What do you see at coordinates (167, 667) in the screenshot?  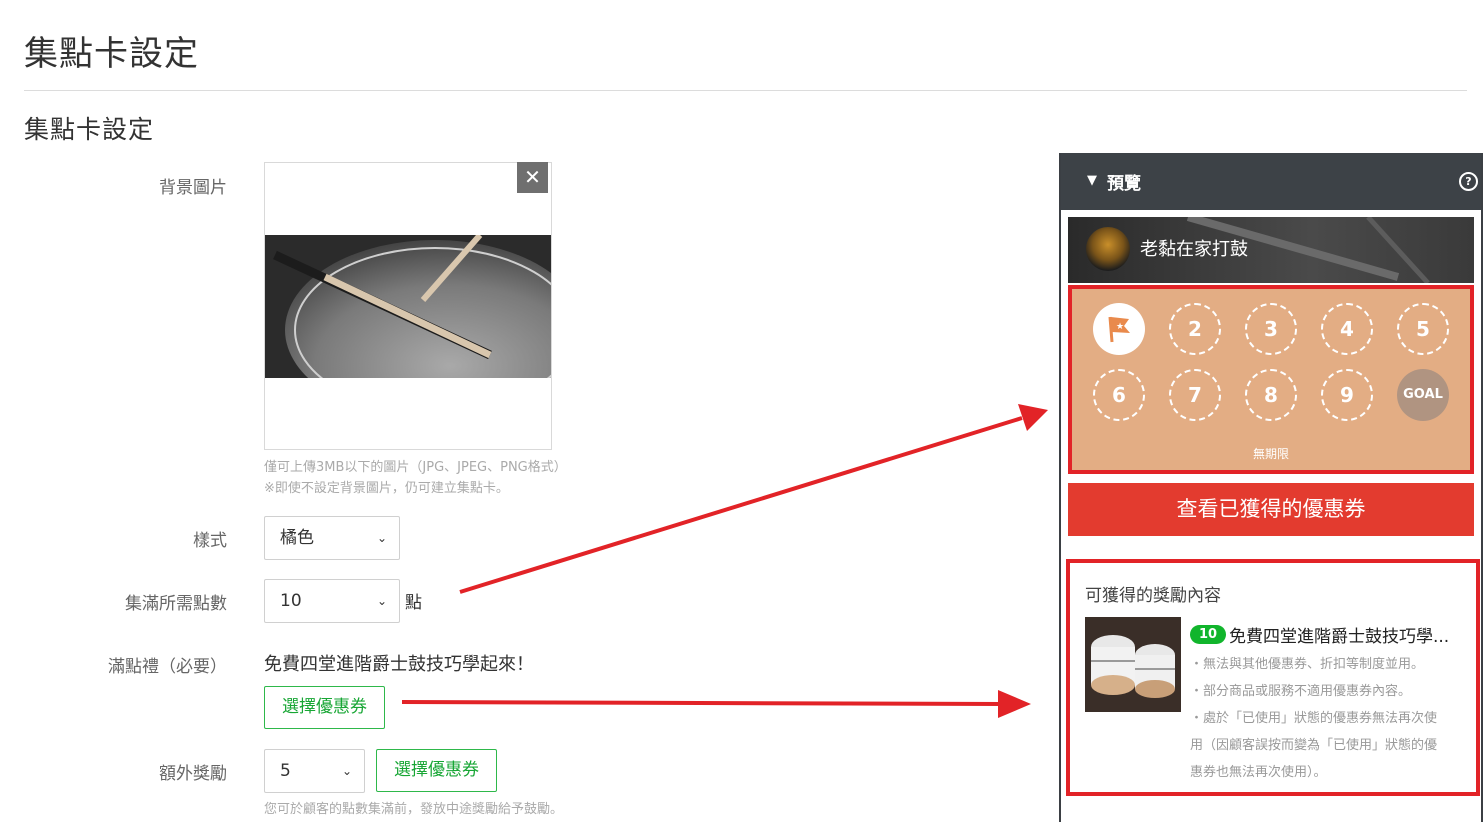 I see `reward-label: 滿點禮（必要）` at bounding box center [167, 667].